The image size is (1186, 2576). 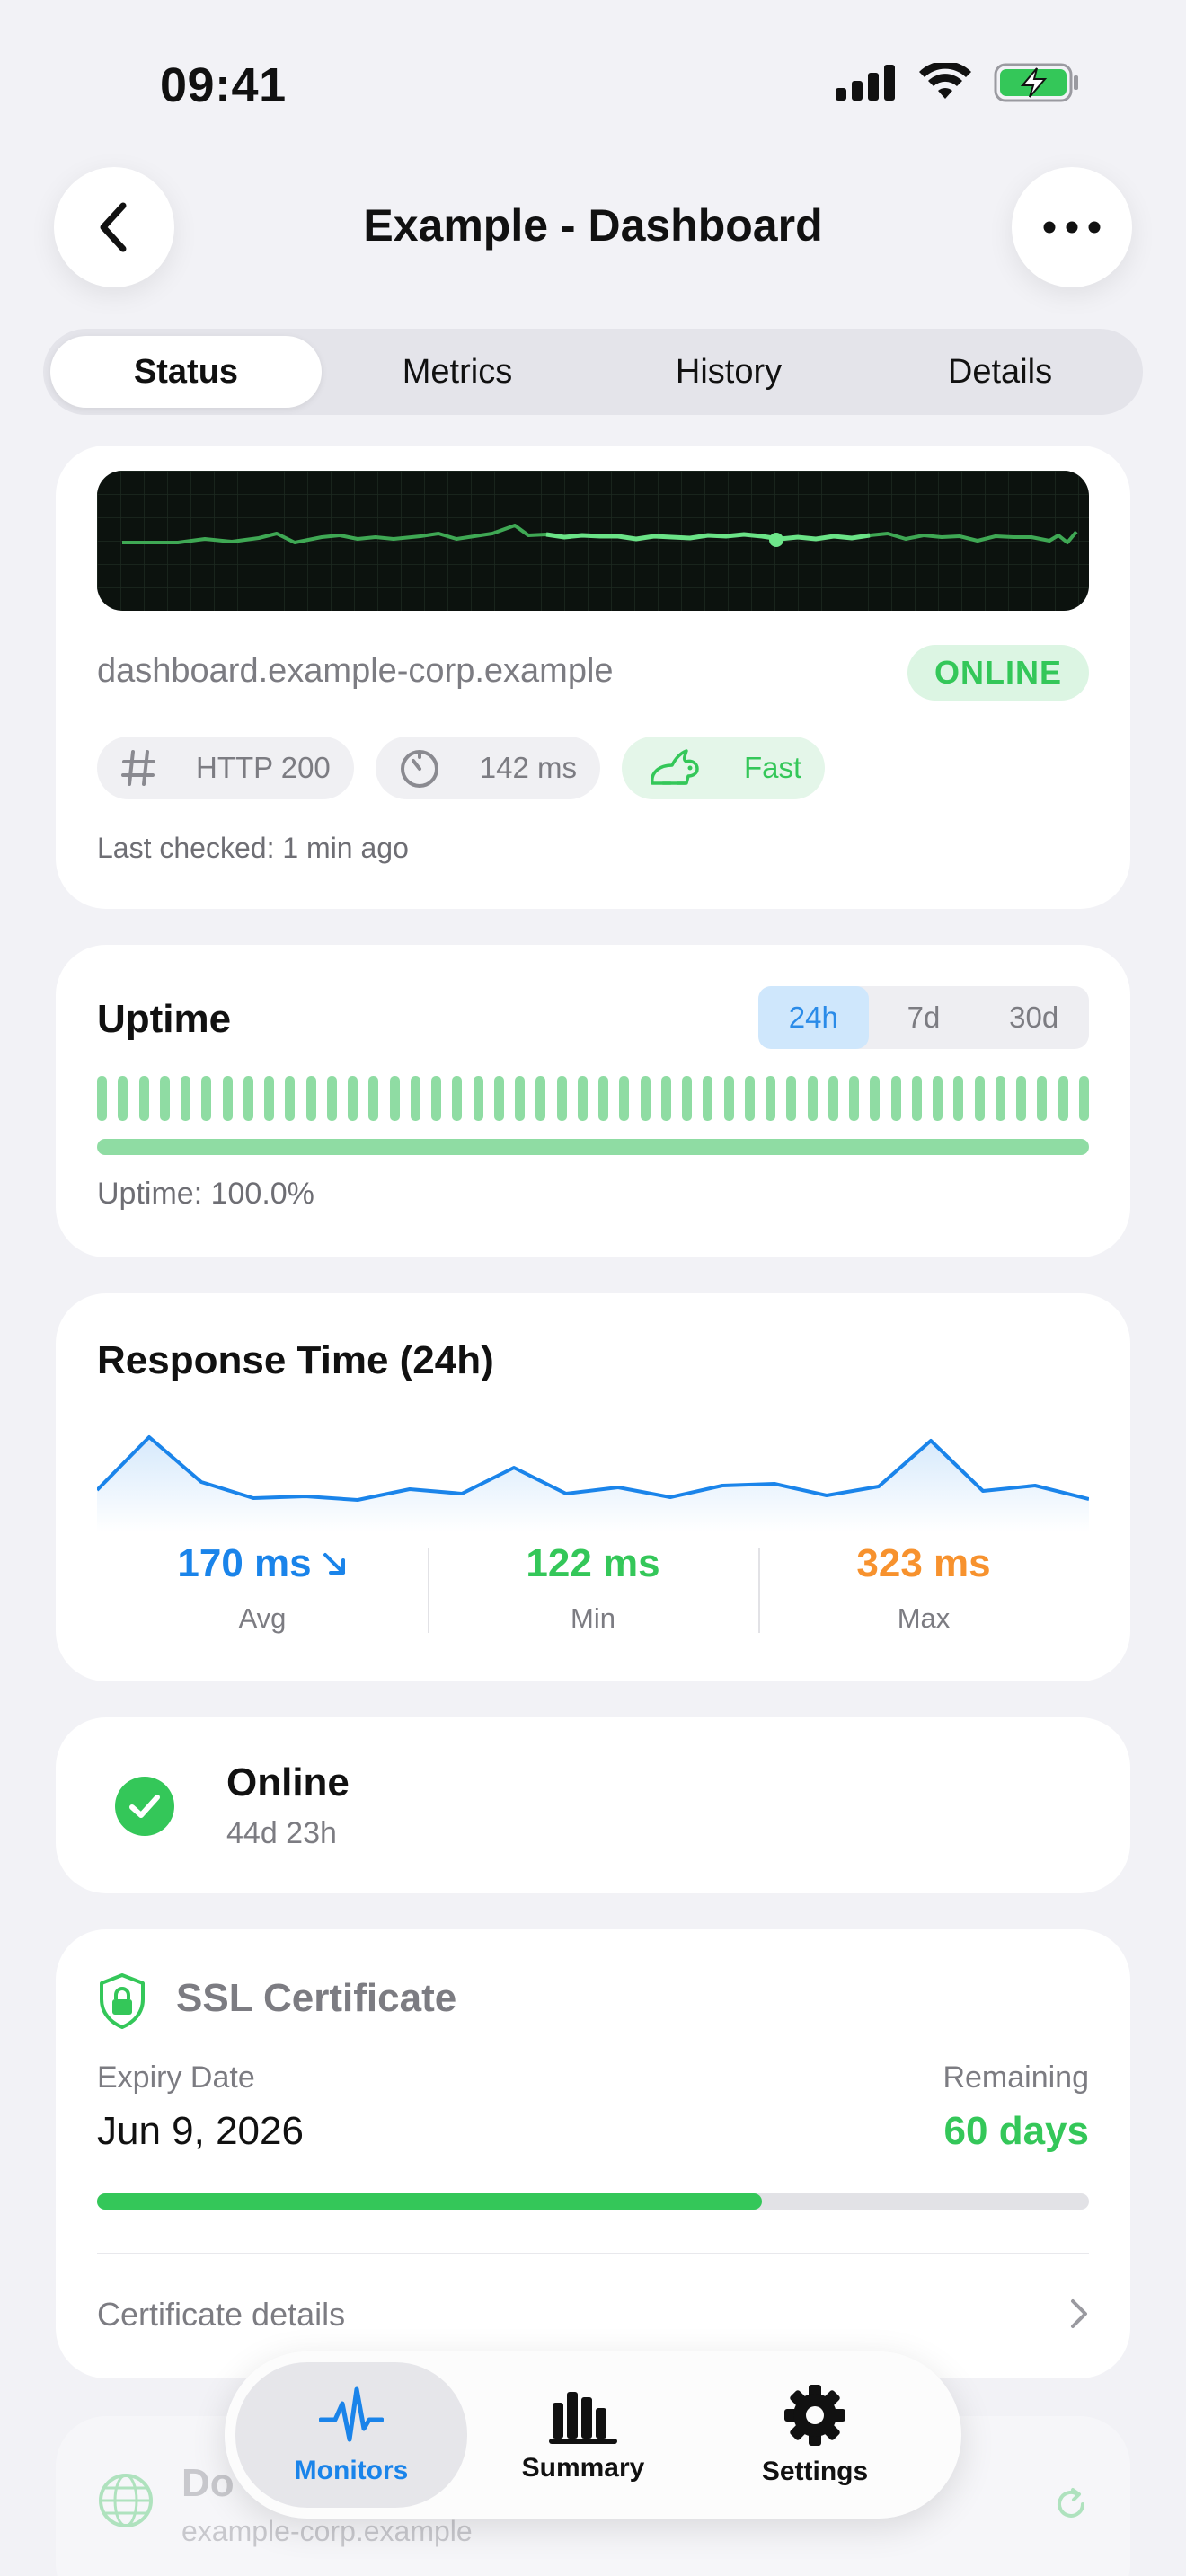 I want to click on latency-chip: 142 ms, so click(x=488, y=768).